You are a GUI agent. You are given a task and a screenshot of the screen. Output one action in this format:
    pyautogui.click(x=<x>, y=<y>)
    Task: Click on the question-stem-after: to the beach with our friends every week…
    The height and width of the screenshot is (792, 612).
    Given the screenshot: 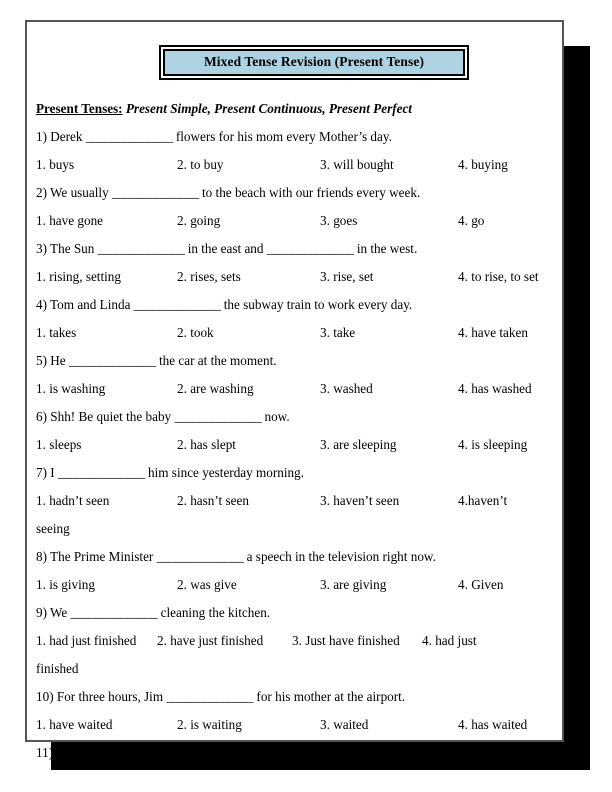 What is the action you would take?
    pyautogui.click(x=309, y=192)
    